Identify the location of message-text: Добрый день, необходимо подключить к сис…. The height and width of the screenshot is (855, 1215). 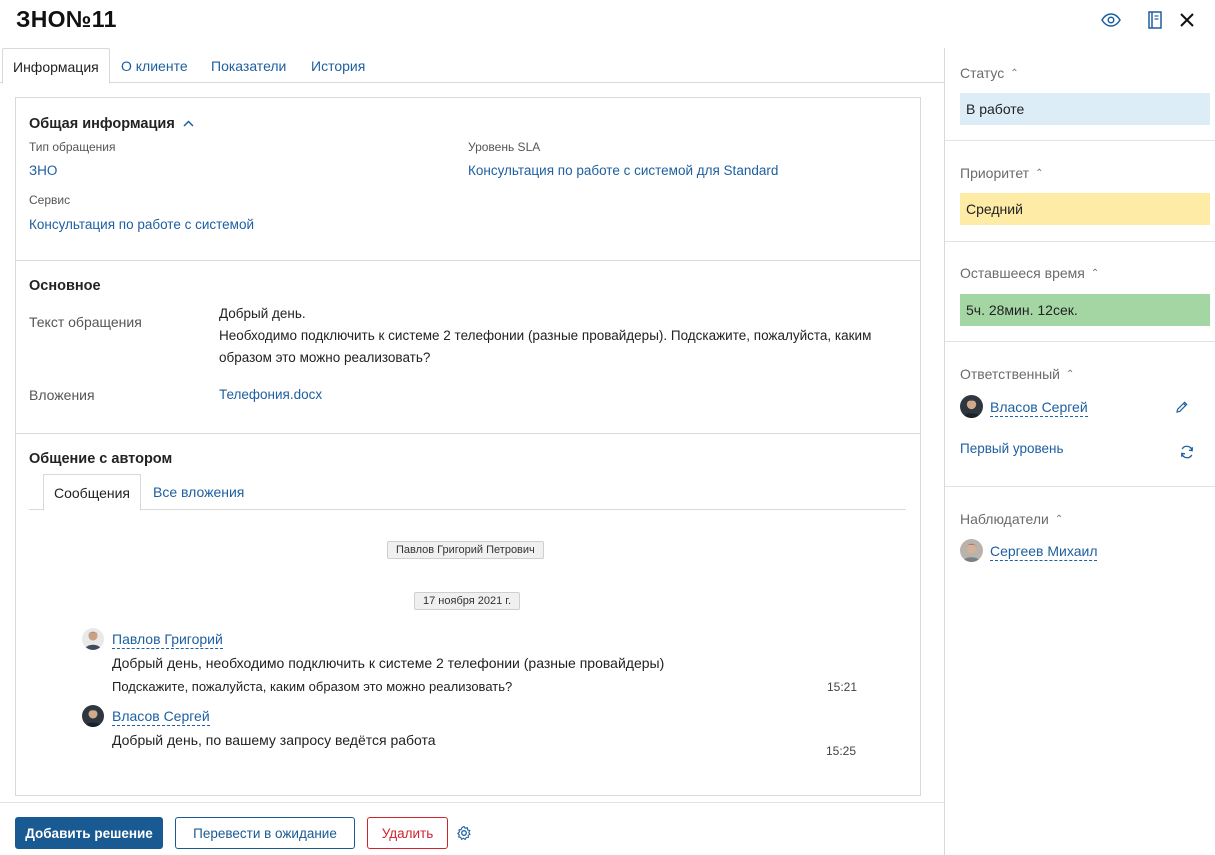
(388, 663).